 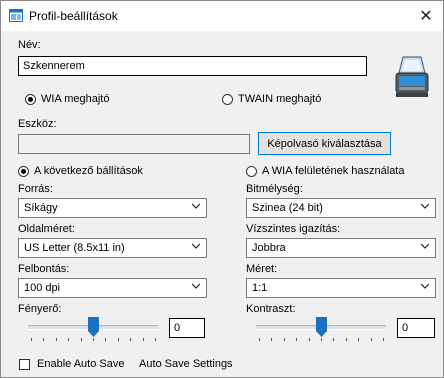 I want to click on contrast-input, so click(x=416, y=328).